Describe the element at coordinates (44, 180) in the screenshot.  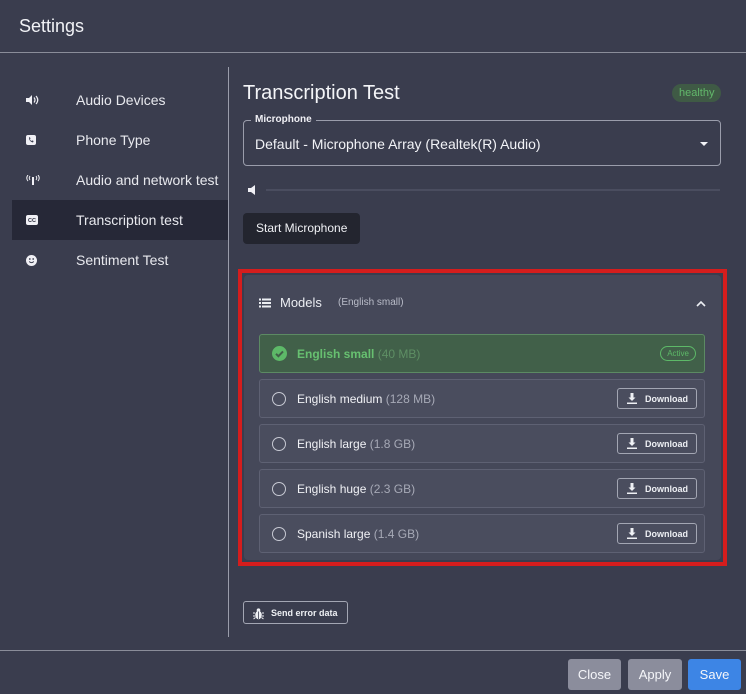
I see `signal-icon` at that location.